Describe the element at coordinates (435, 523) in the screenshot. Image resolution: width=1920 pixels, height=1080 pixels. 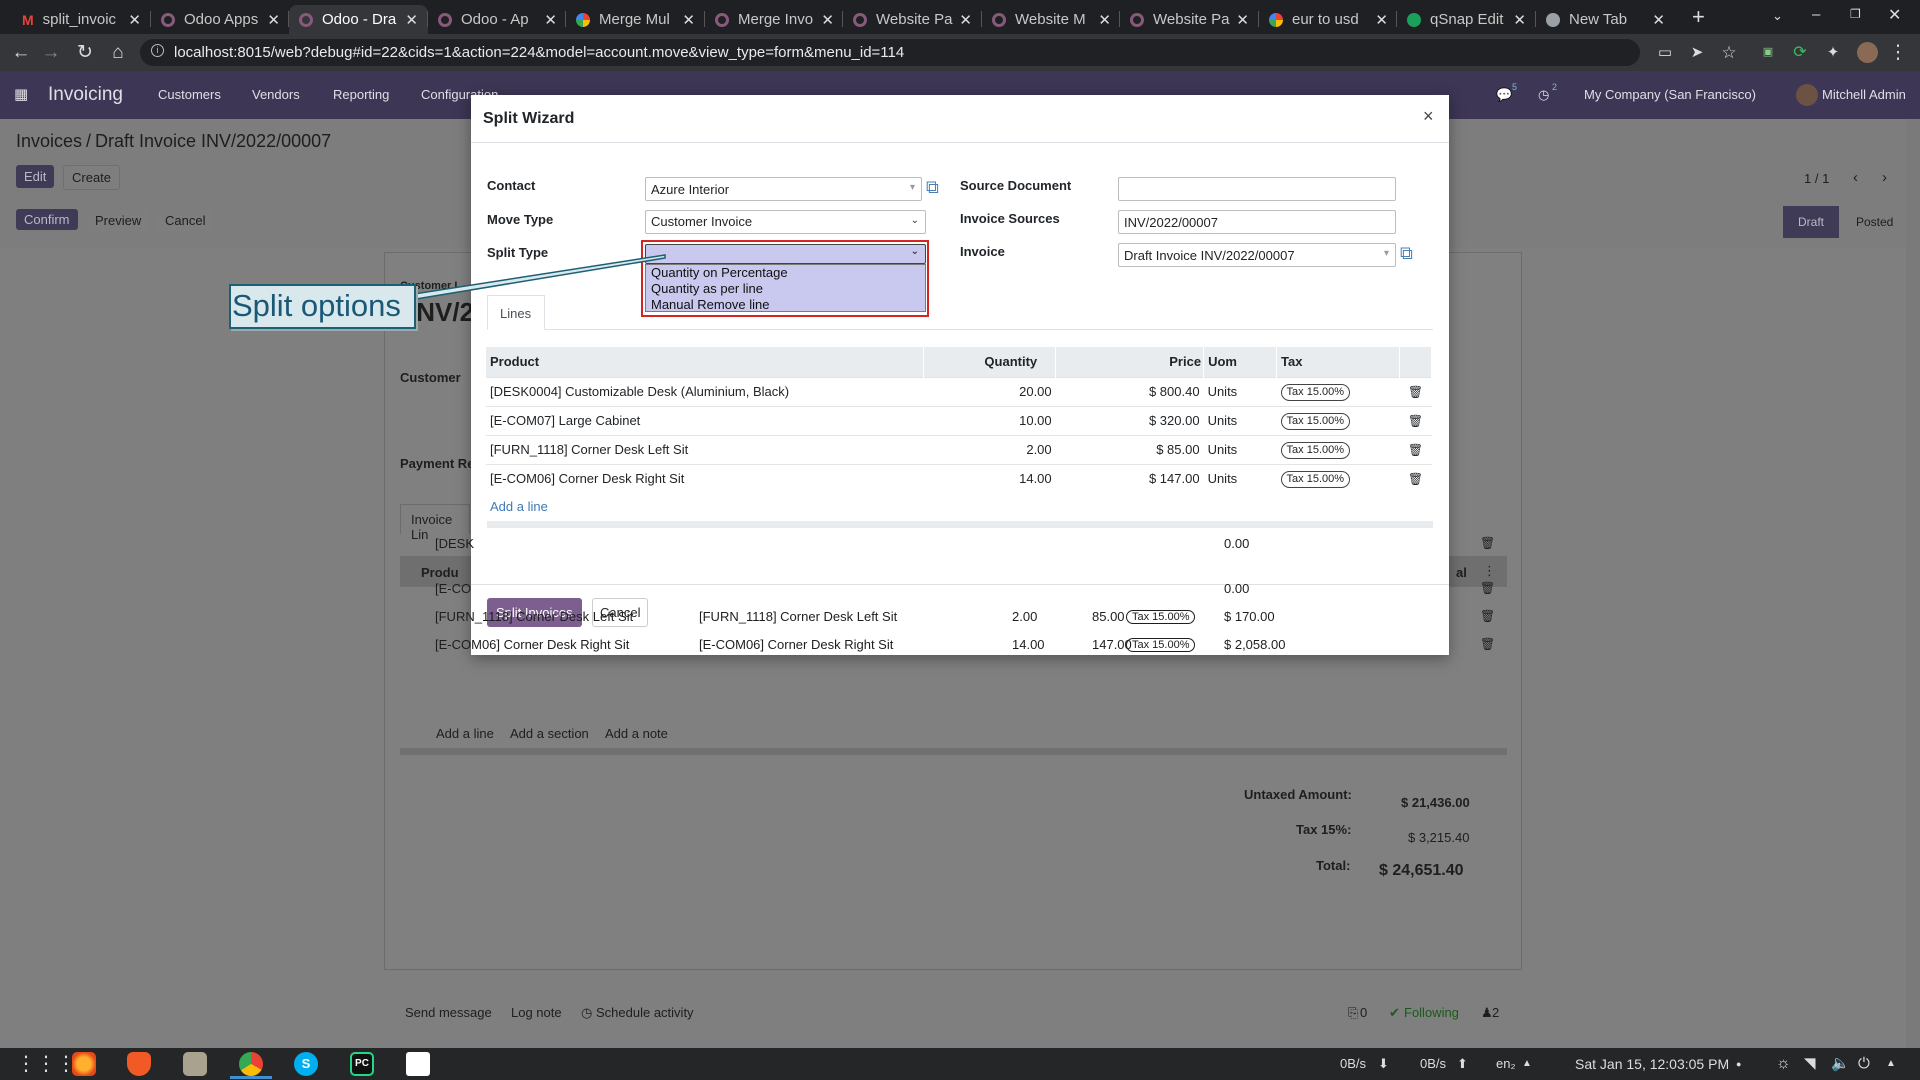
I see `tab-invoice-lines: Invoice Lin` at that location.